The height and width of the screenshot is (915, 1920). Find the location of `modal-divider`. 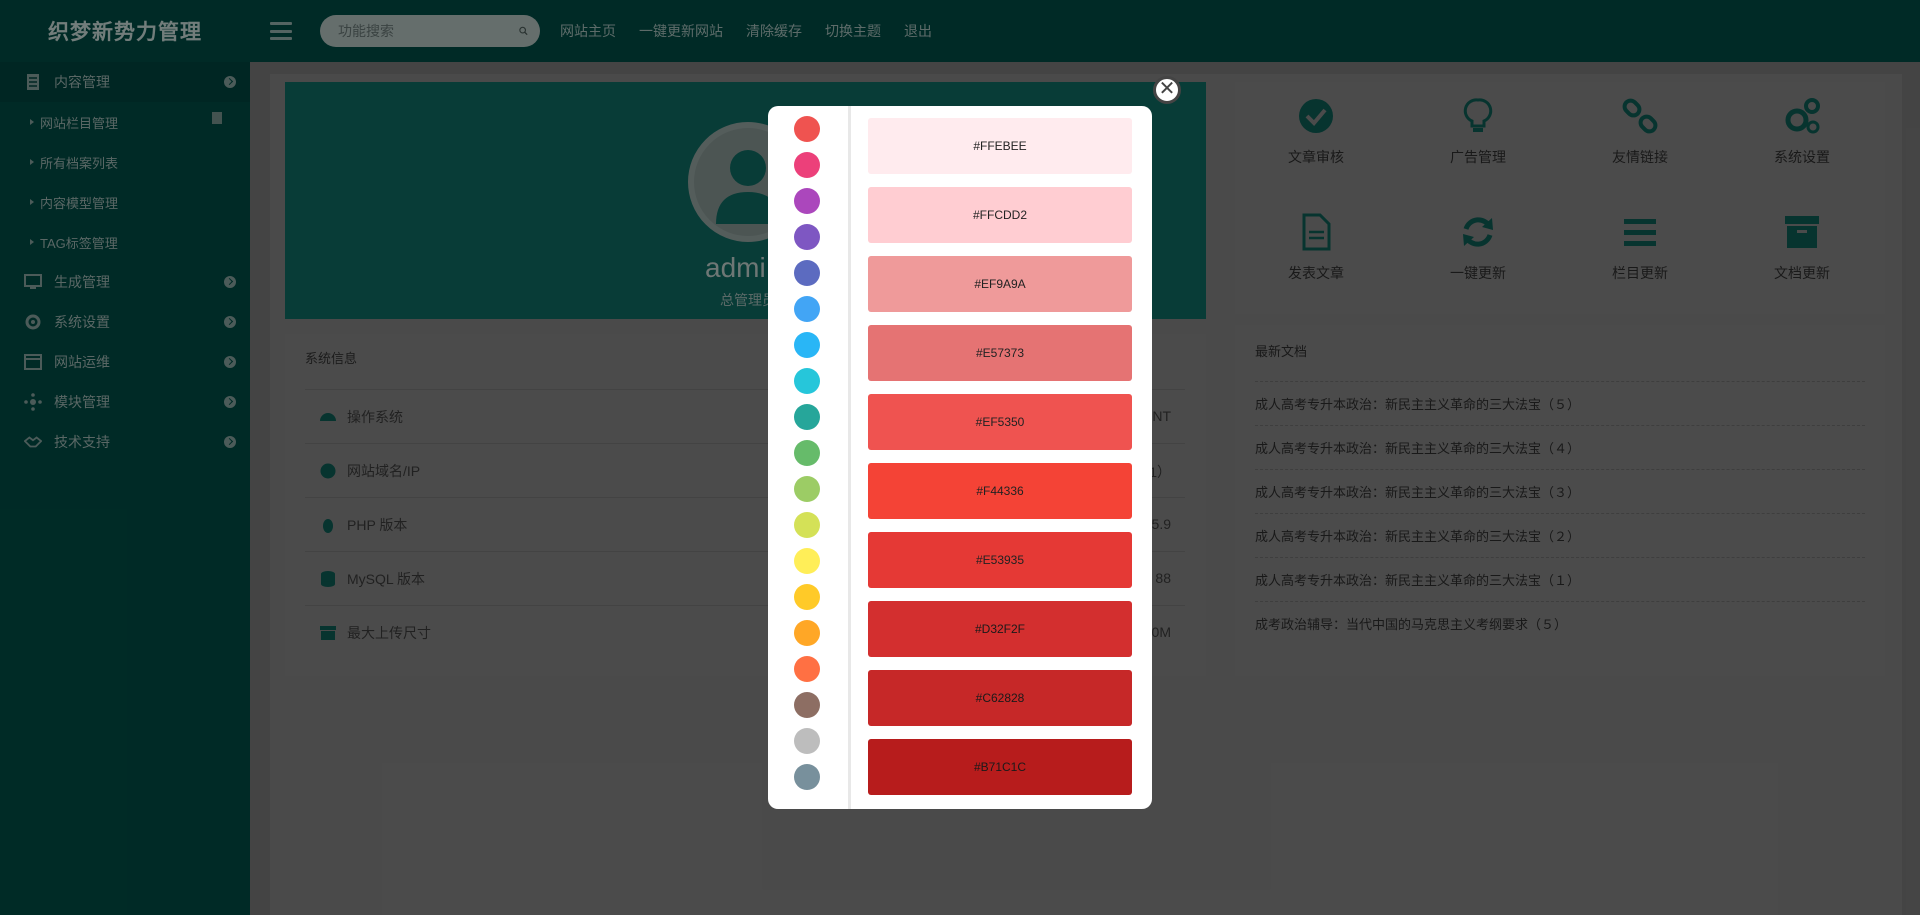

modal-divider is located at coordinates (849, 457).